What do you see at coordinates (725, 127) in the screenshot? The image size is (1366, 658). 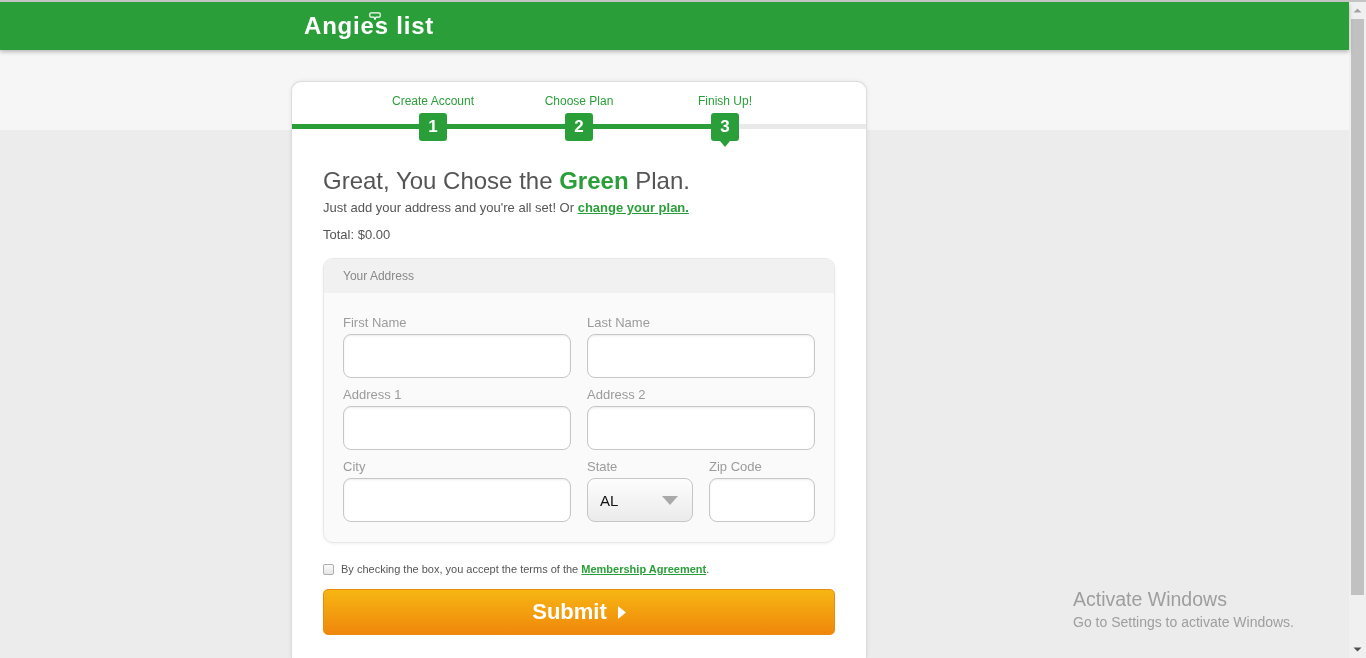 I see `step-number-badge: 3` at bounding box center [725, 127].